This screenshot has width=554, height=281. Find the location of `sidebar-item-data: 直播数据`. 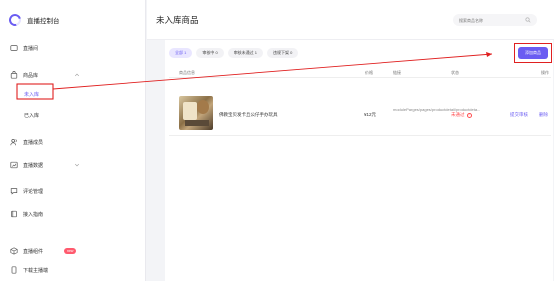

sidebar-item-data: 直播数据 is located at coordinates (26, 165).